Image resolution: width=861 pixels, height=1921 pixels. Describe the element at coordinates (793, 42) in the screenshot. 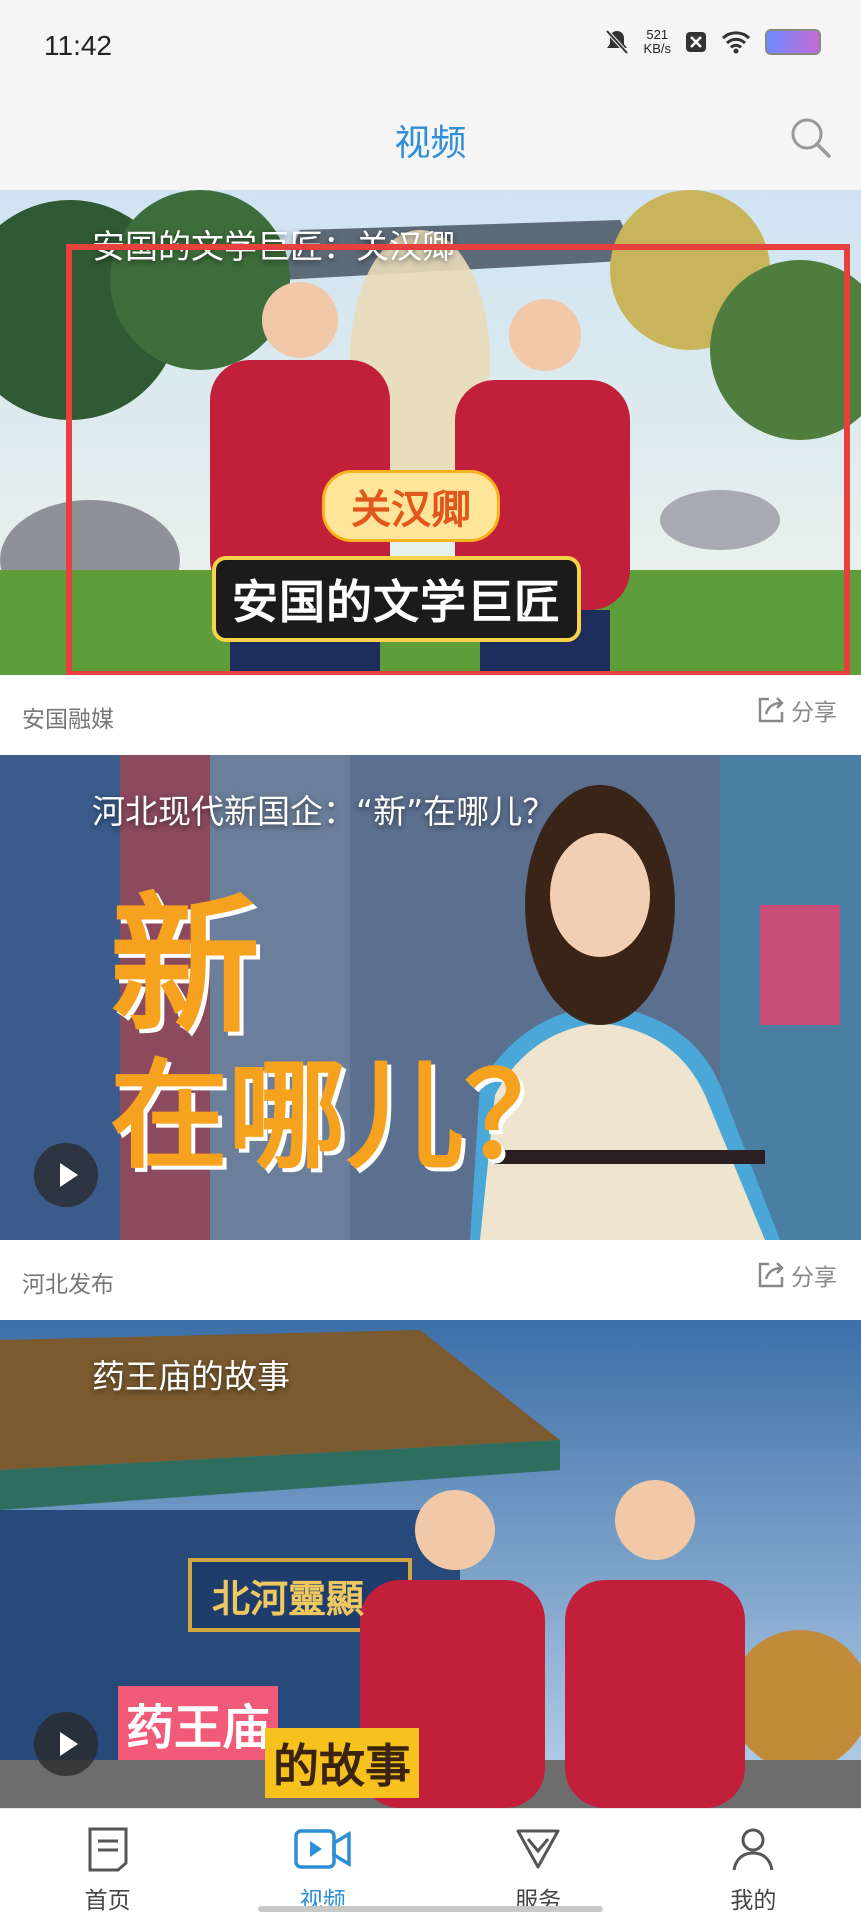

I see `battery-icon` at that location.